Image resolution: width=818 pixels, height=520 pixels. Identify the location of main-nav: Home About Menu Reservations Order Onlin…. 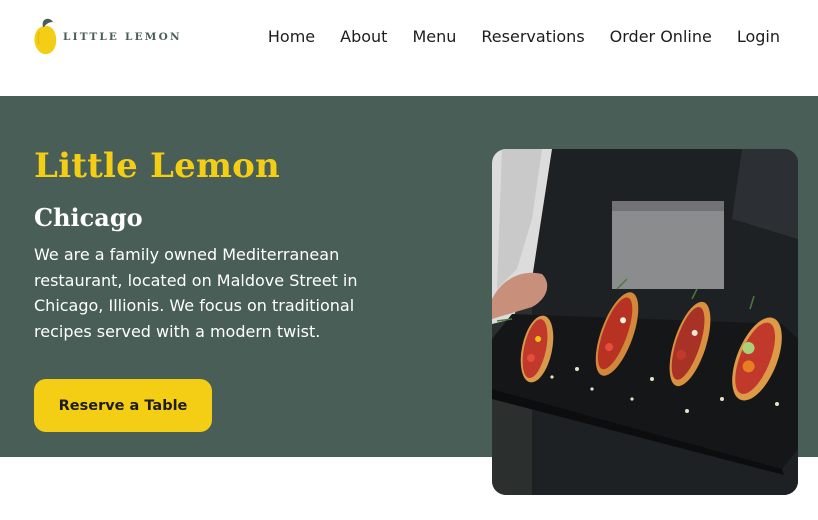
(511, 37).